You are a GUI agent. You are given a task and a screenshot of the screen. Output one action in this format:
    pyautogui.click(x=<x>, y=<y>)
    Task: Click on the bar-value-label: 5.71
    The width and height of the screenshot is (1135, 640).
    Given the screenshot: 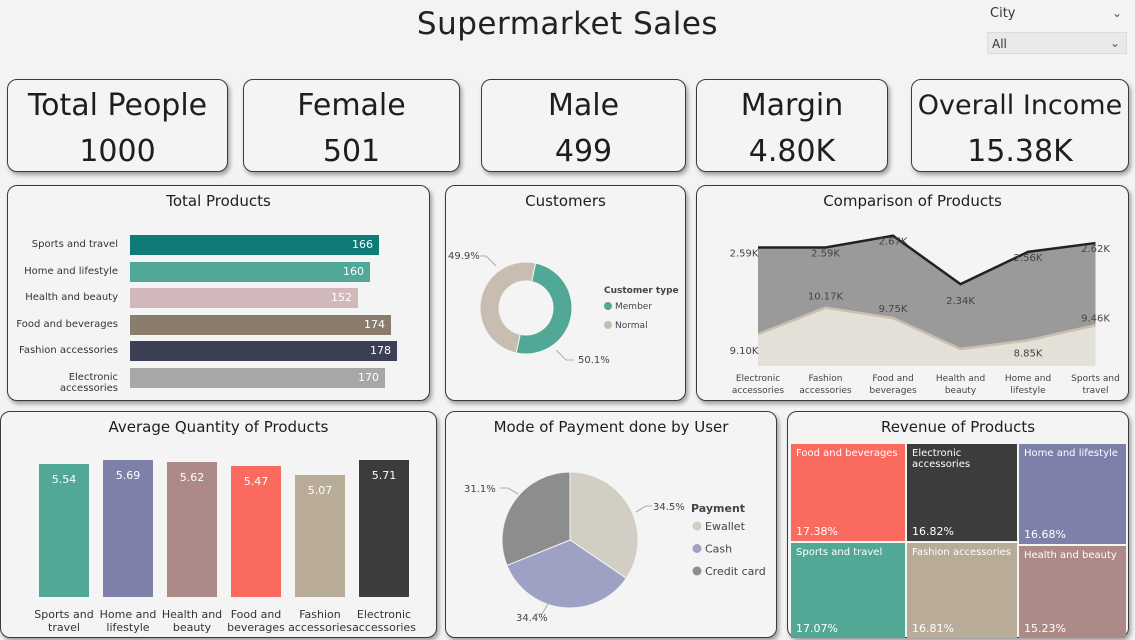 What is the action you would take?
    pyautogui.click(x=384, y=475)
    